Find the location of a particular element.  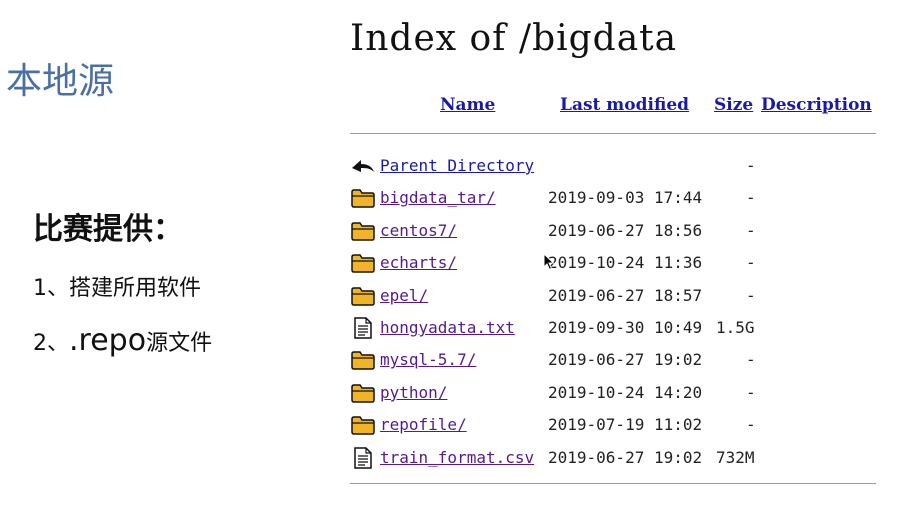

file-link: echarts/ is located at coordinates (418, 262).